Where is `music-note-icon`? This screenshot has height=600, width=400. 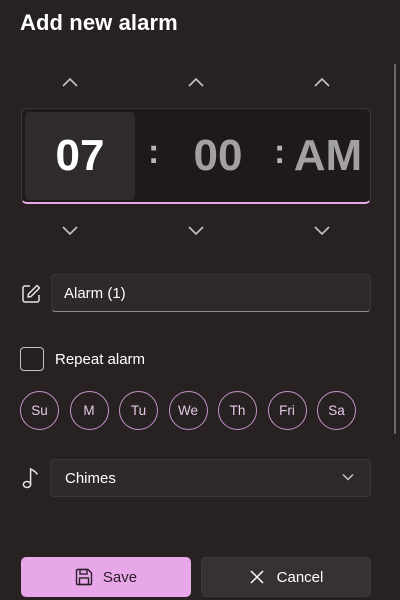
music-note-icon is located at coordinates (30, 478).